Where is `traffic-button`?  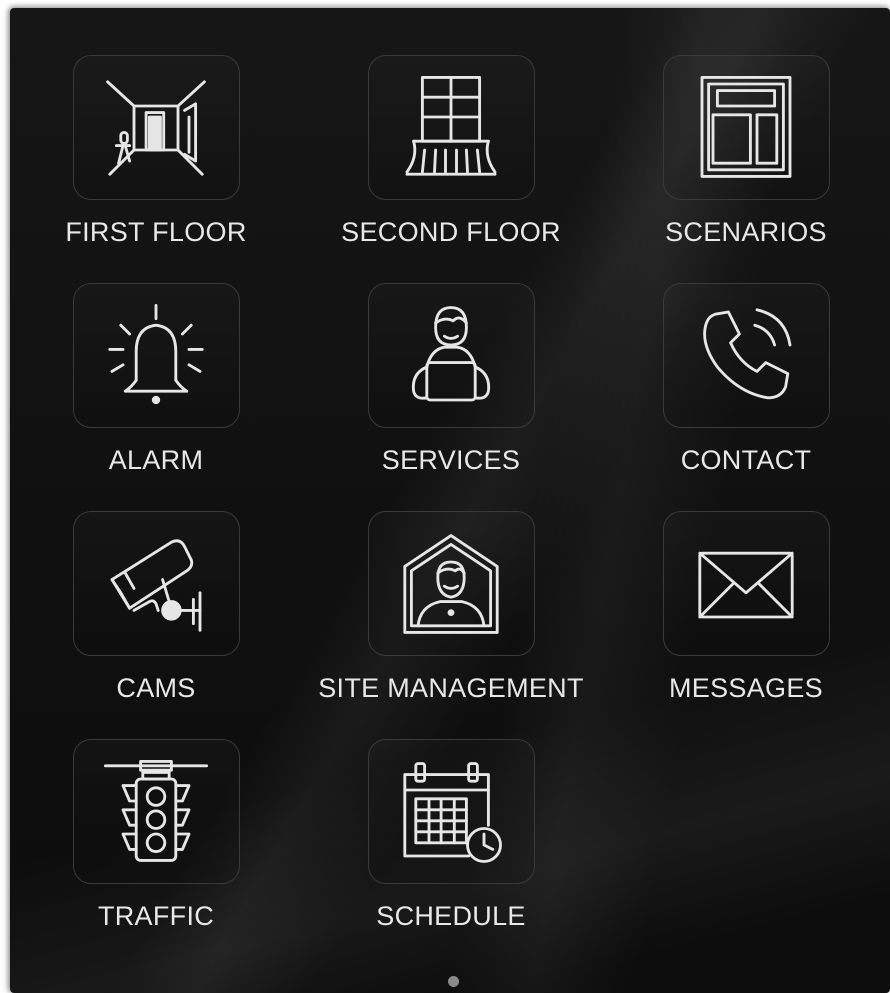
traffic-button is located at coordinates (156, 811).